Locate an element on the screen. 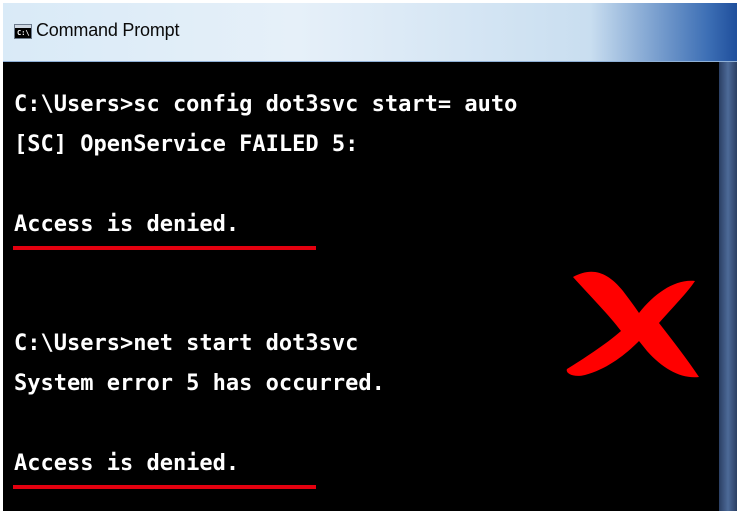 The image size is (740, 511). cmd-icon-glyph: C:\ is located at coordinates (23, 33).